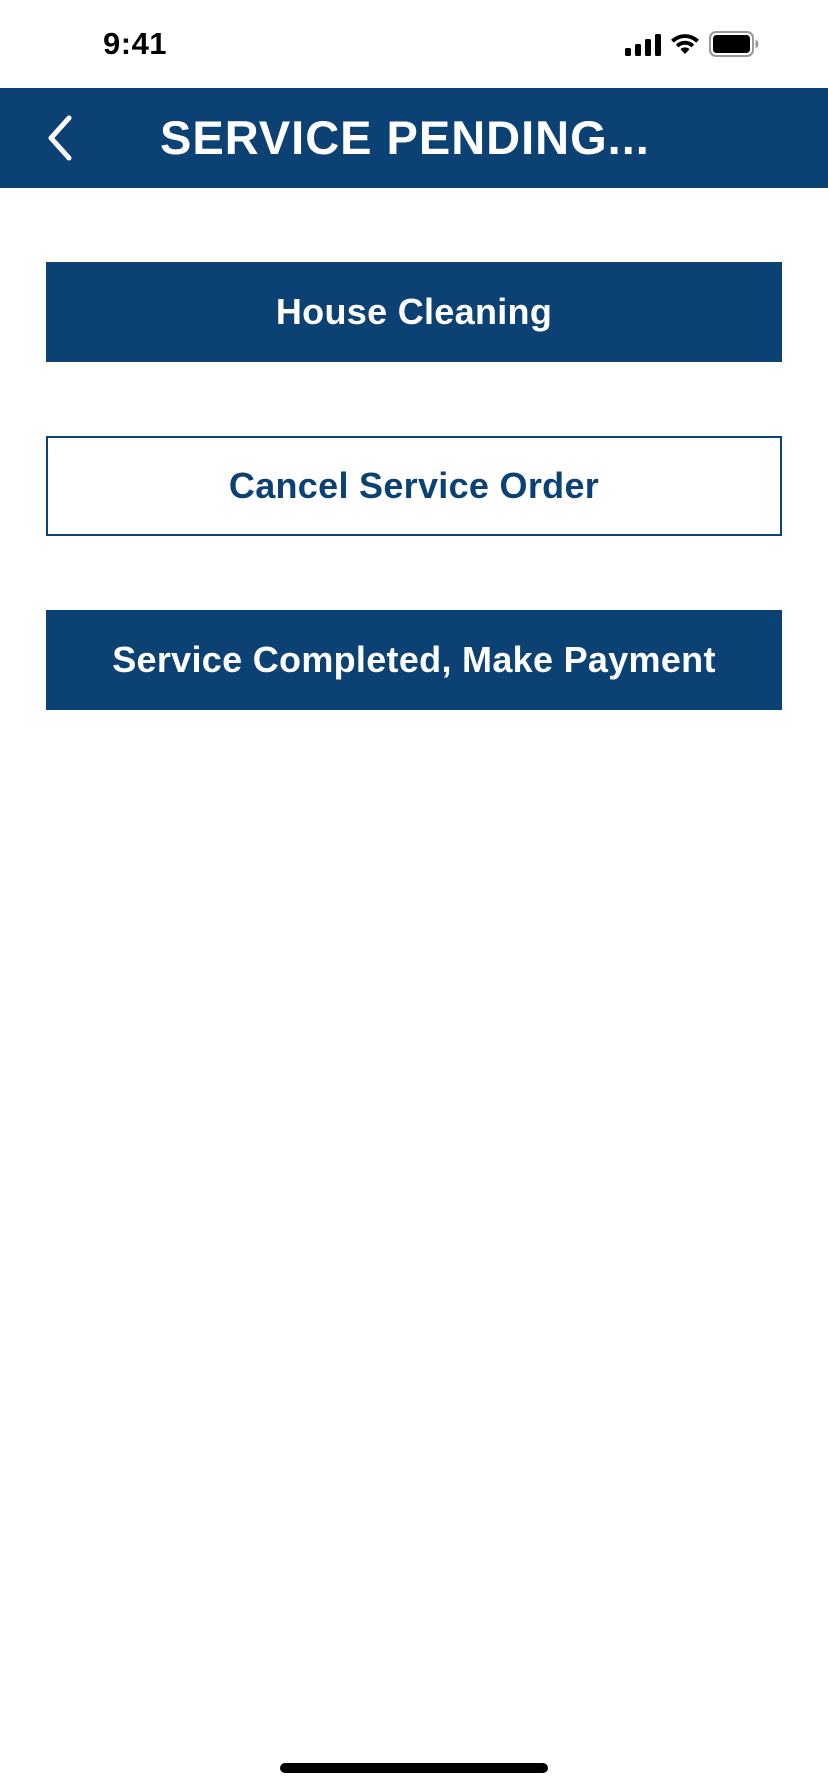  Describe the element at coordinates (414, 312) in the screenshot. I see `house-cleaning-button: House Cleaning` at that location.